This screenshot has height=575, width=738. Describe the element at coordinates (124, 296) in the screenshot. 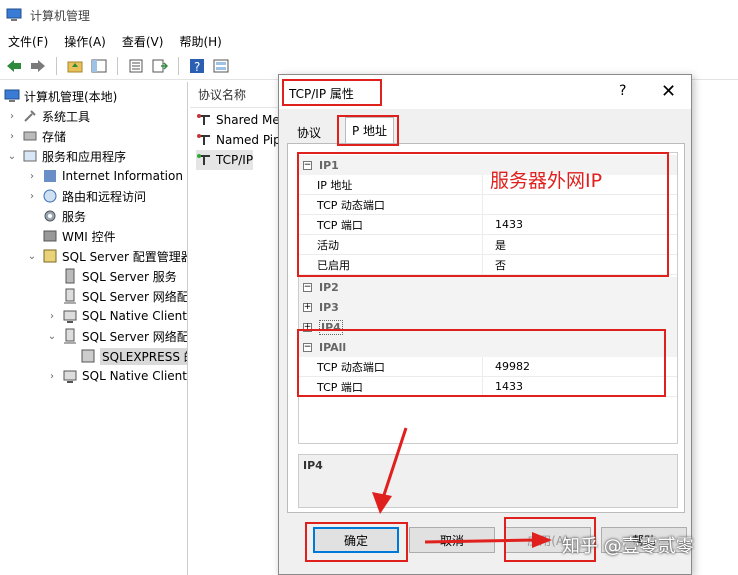

I see `tree-item-sql-network-1: SQL Server 网络配` at that location.